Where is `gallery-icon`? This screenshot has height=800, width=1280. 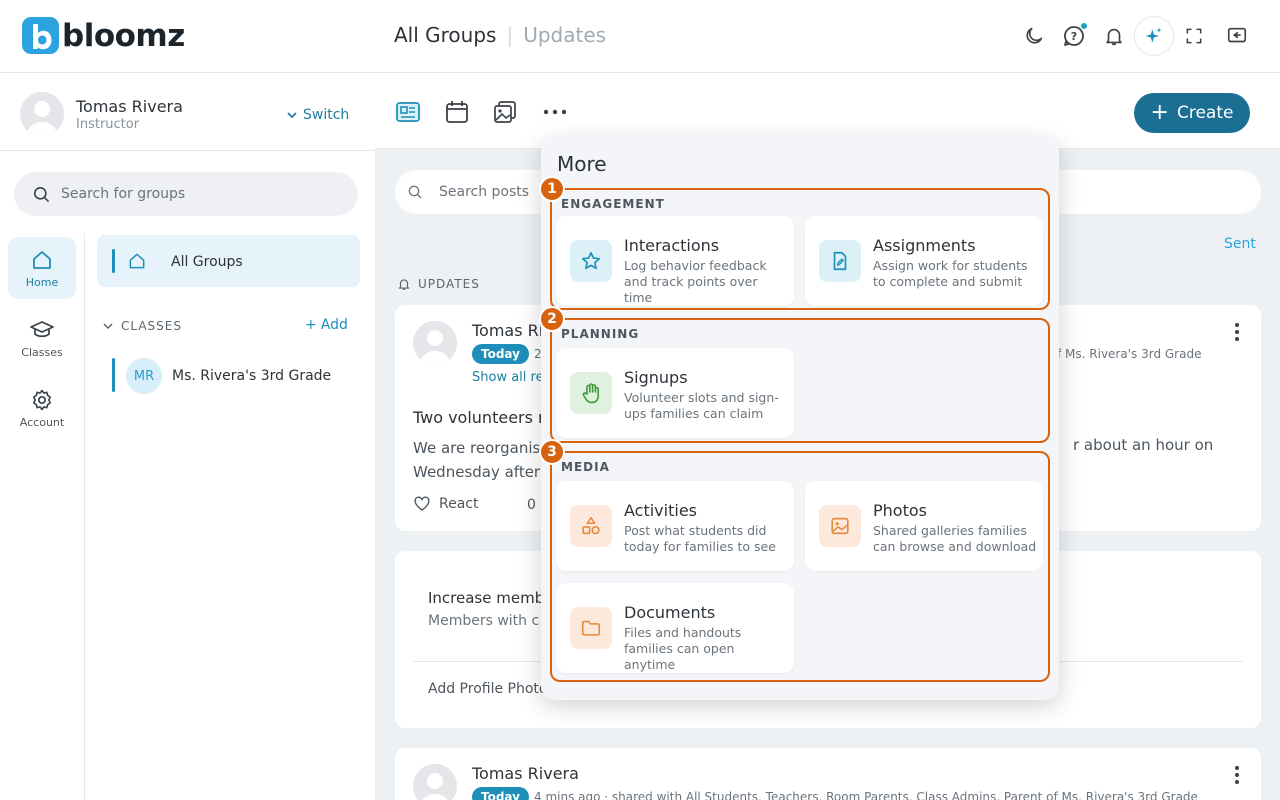 gallery-icon is located at coordinates (505, 112).